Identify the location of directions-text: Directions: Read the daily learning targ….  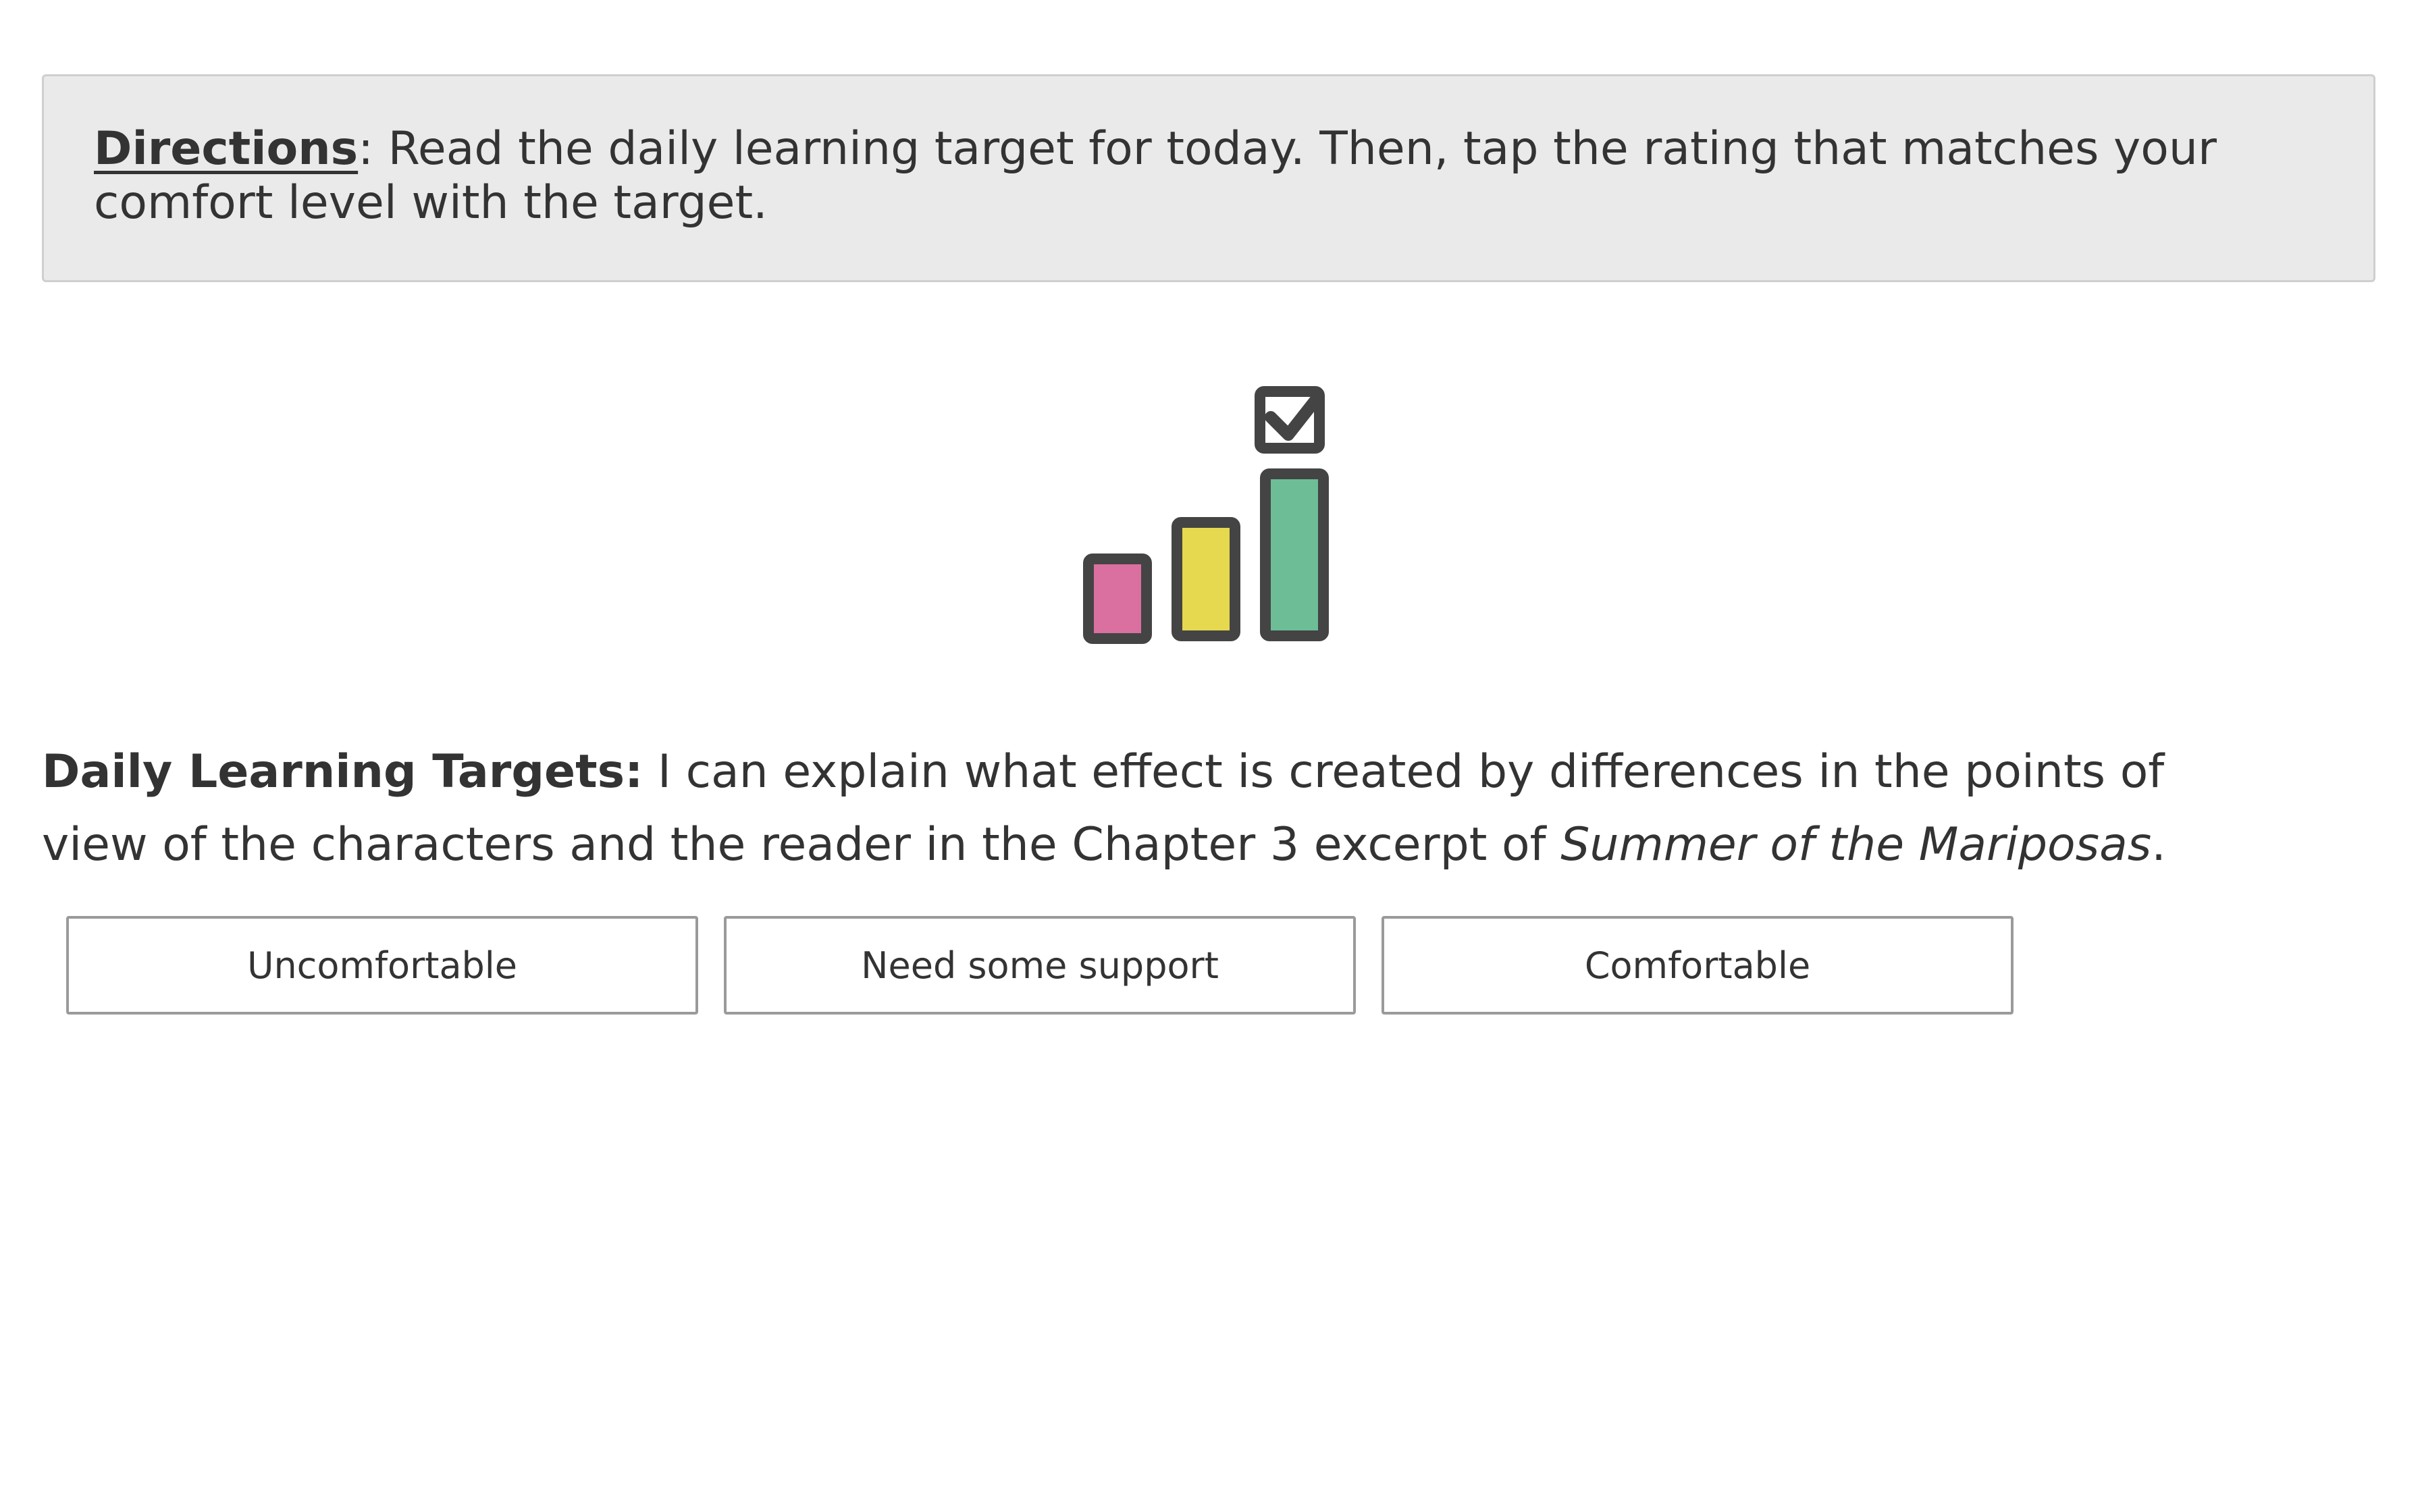
(1208, 176).